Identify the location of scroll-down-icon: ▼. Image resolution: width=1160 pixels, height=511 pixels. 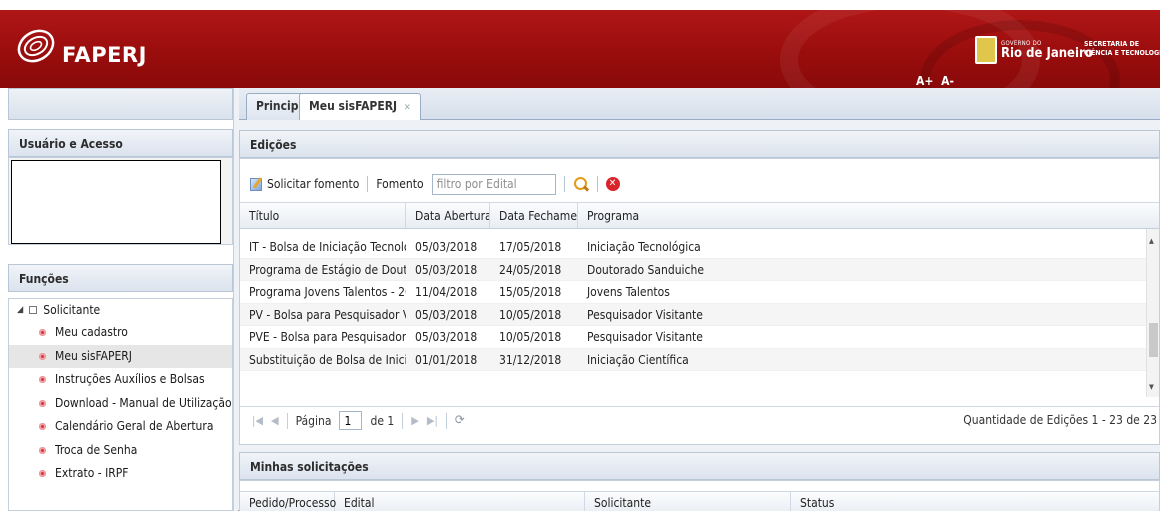
(1151, 387).